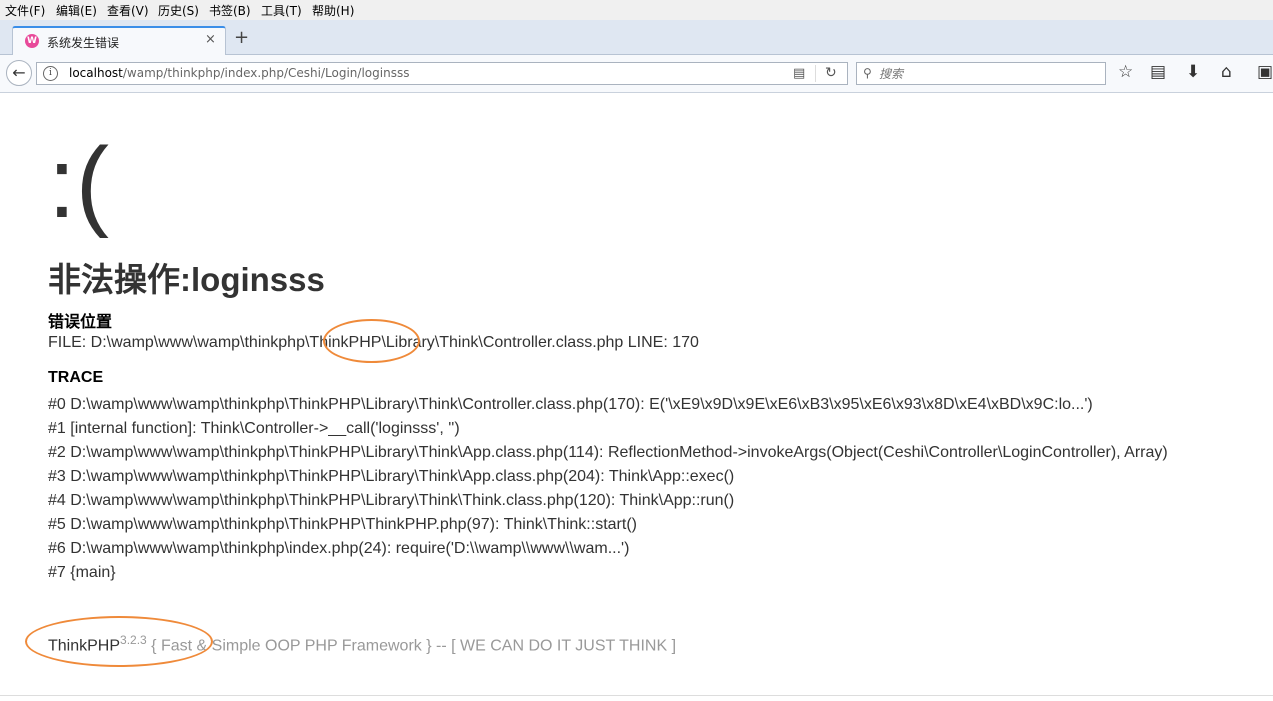  What do you see at coordinates (82, 572) in the screenshot?
I see `trace-line: #7 {main}` at bounding box center [82, 572].